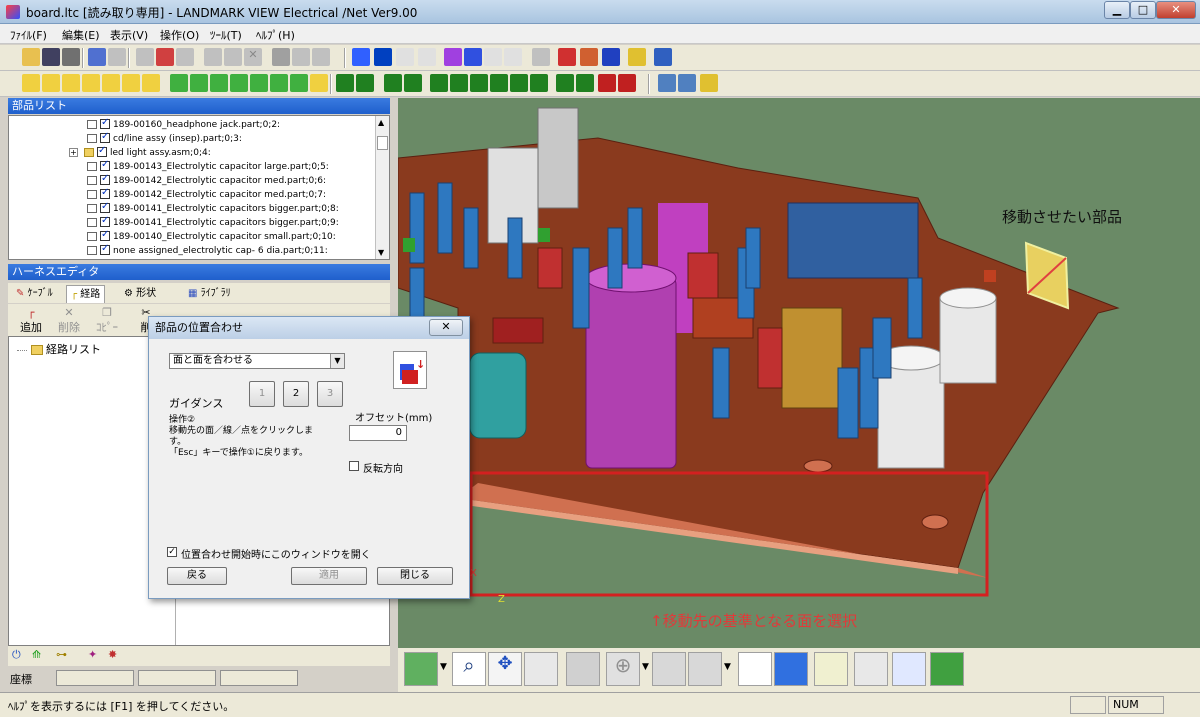 The width and height of the screenshot is (1200, 717). I want to click on tool-11-icon, so click(565, 83).